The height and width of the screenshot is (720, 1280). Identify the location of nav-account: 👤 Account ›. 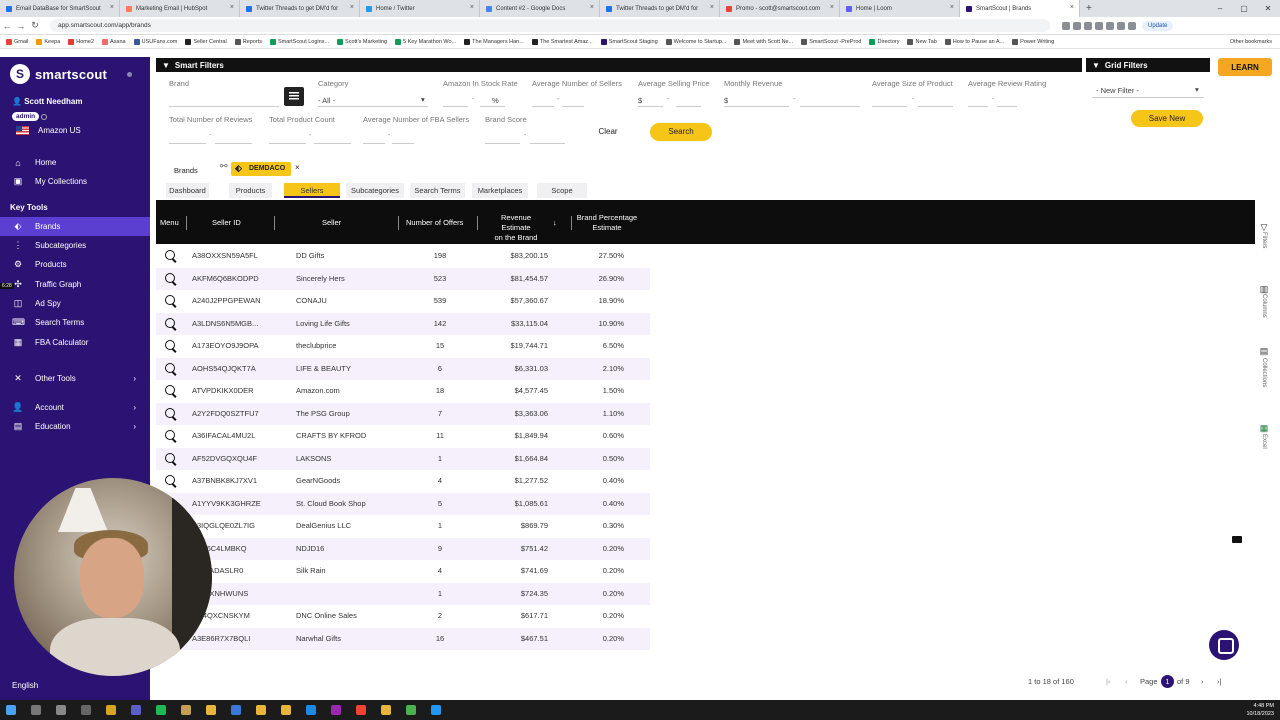
(75, 407).